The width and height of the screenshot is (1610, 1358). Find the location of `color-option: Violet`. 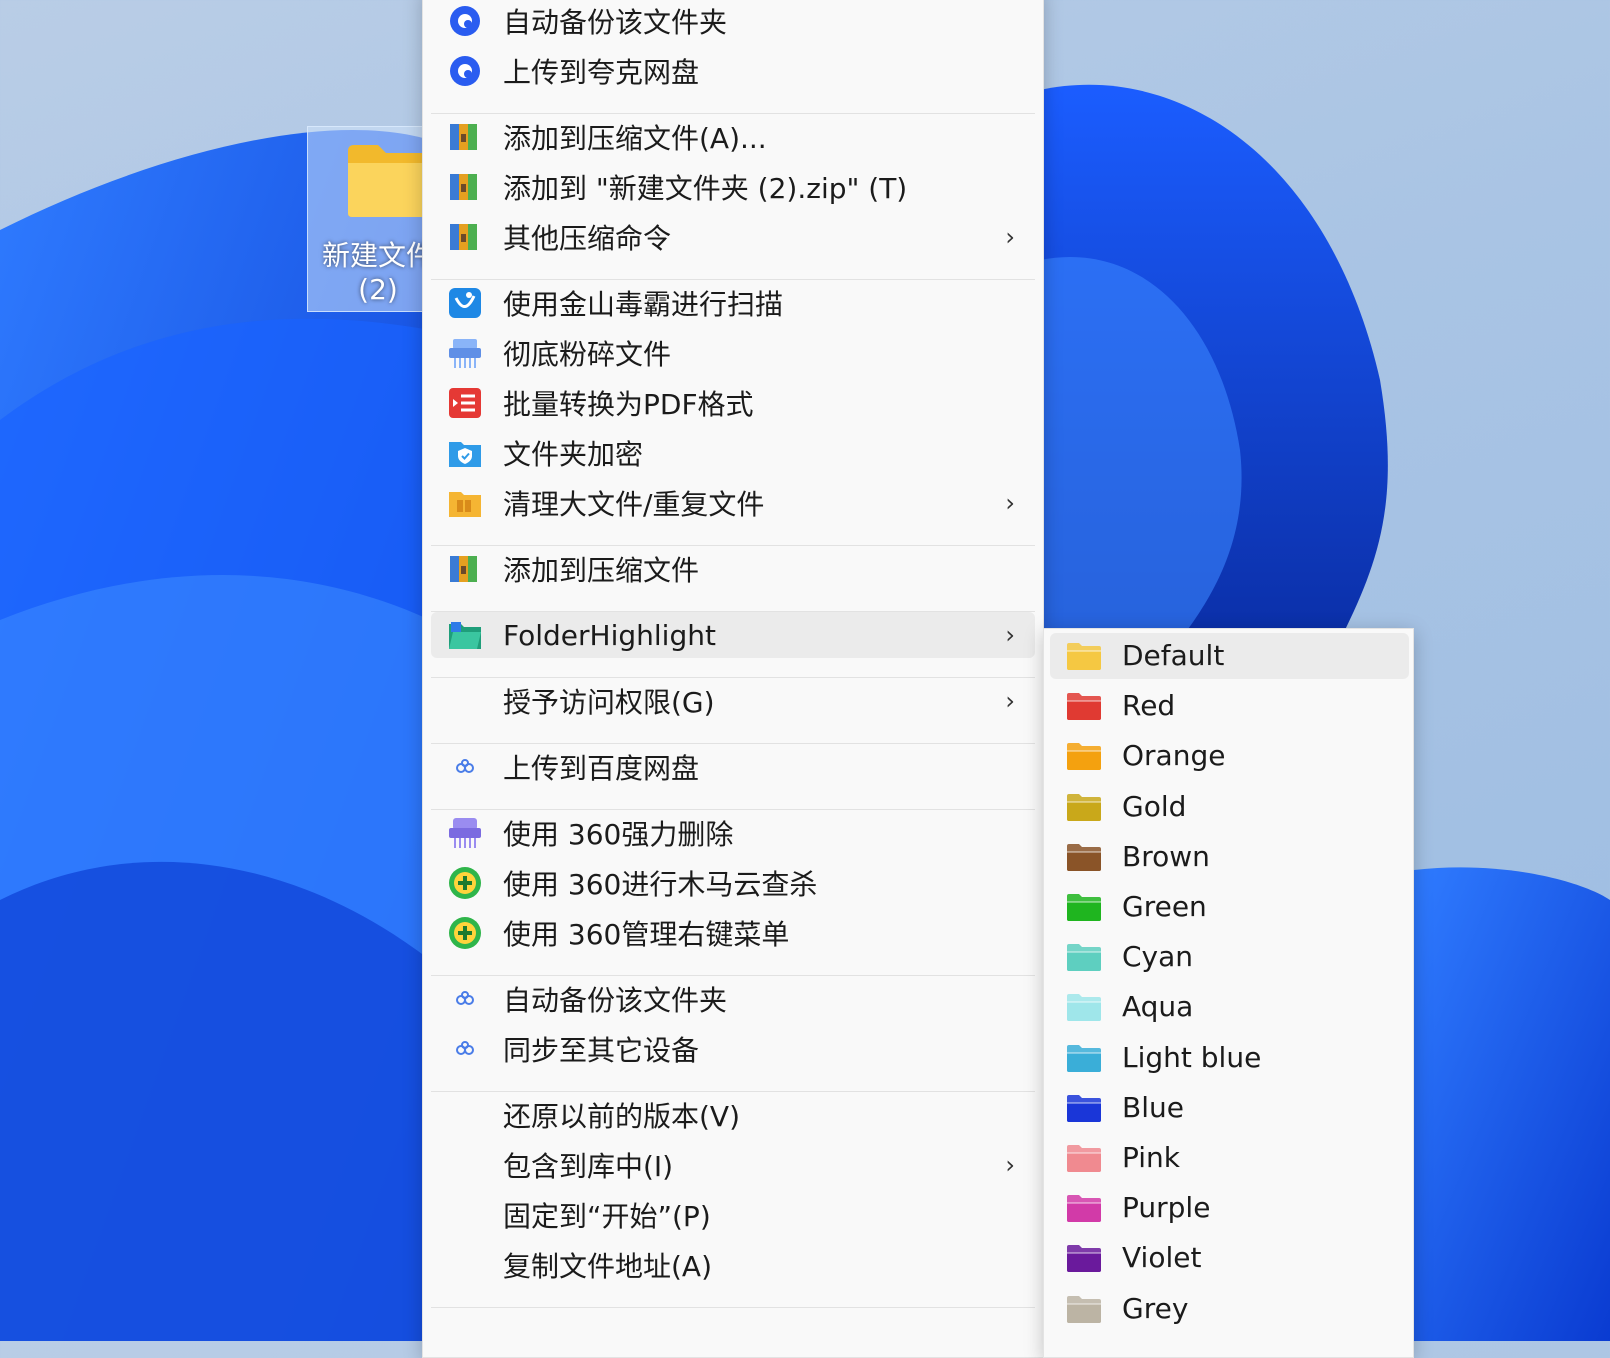

color-option: Violet is located at coordinates (1229, 1258).